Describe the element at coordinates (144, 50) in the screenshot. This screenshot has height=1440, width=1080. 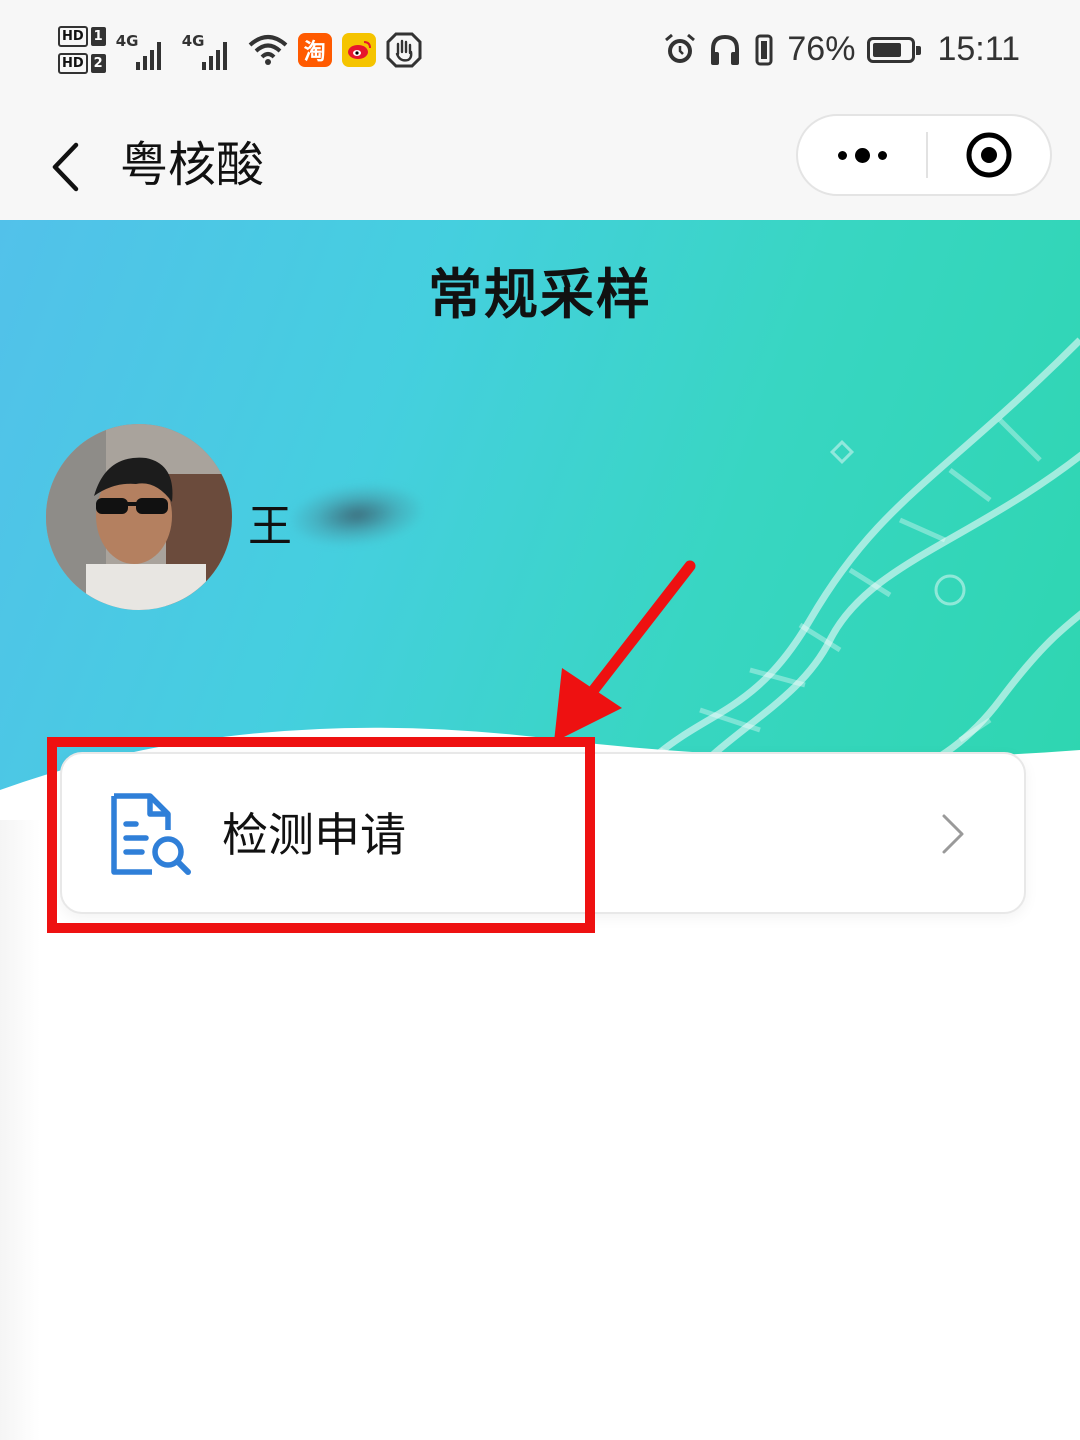
I see `signal-1-icon: 4G` at that location.